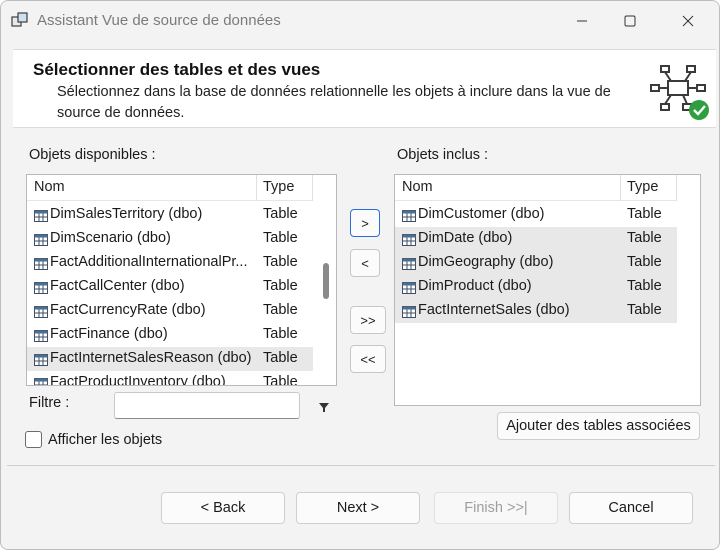 The width and height of the screenshot is (720, 550). I want to click on table-row: DimProduct (dbo) Table, so click(536, 287).